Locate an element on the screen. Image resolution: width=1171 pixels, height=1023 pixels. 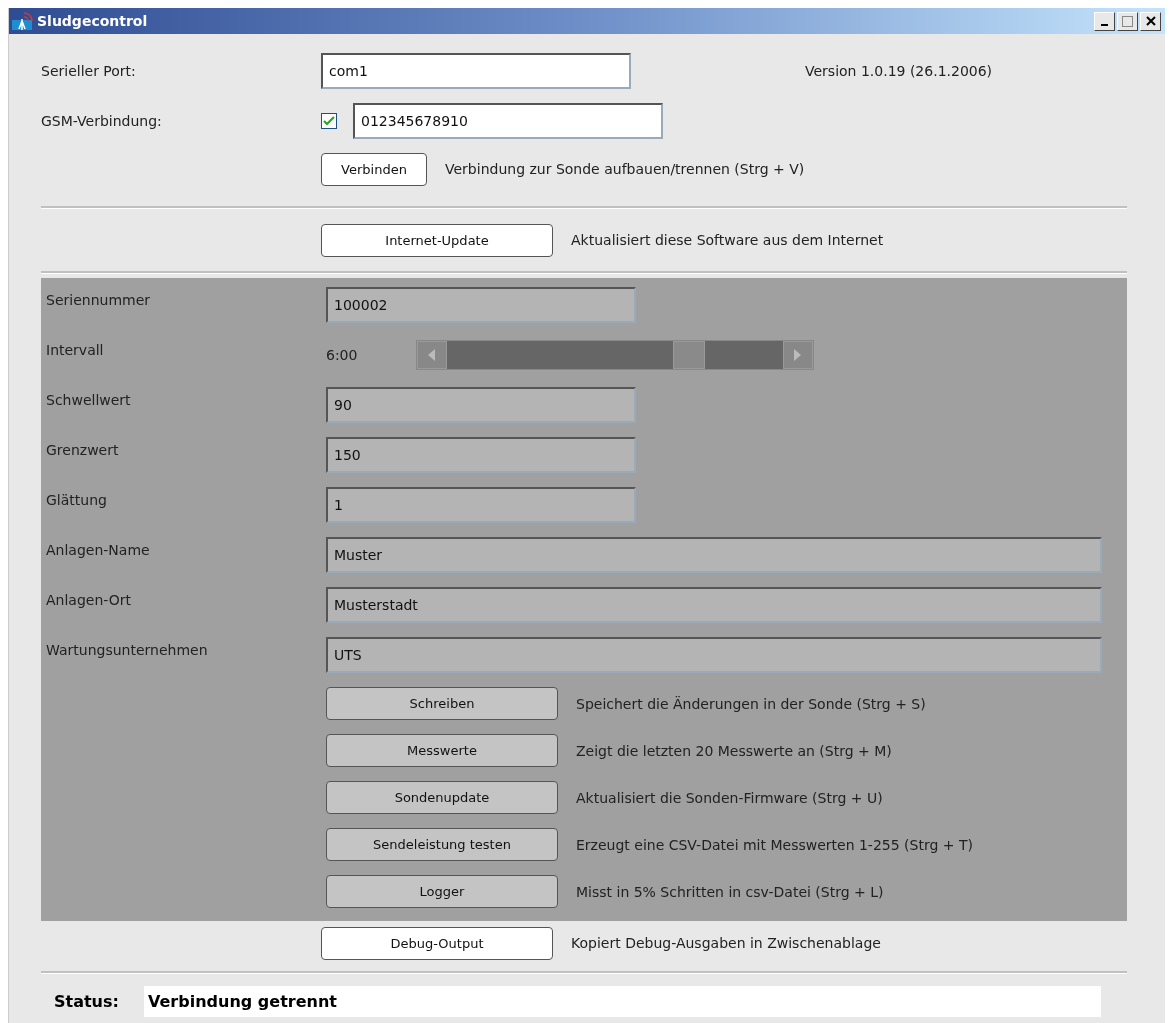
slider-track is located at coordinates (615, 355).